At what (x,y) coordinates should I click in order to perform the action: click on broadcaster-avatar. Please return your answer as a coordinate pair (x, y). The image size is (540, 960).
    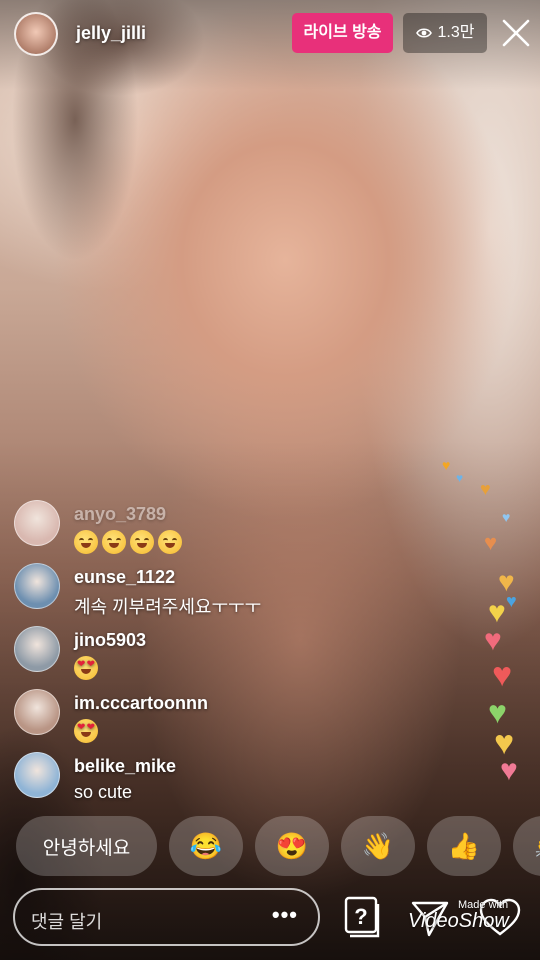
    Looking at the image, I should click on (36, 34).